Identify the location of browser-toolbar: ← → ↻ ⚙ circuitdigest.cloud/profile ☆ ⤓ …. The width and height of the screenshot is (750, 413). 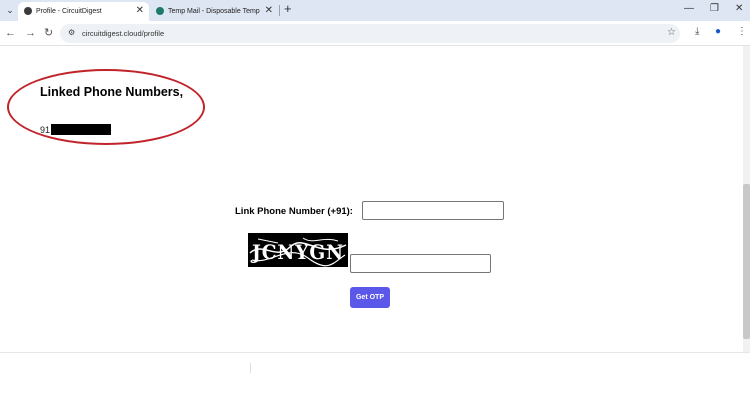
(375, 33).